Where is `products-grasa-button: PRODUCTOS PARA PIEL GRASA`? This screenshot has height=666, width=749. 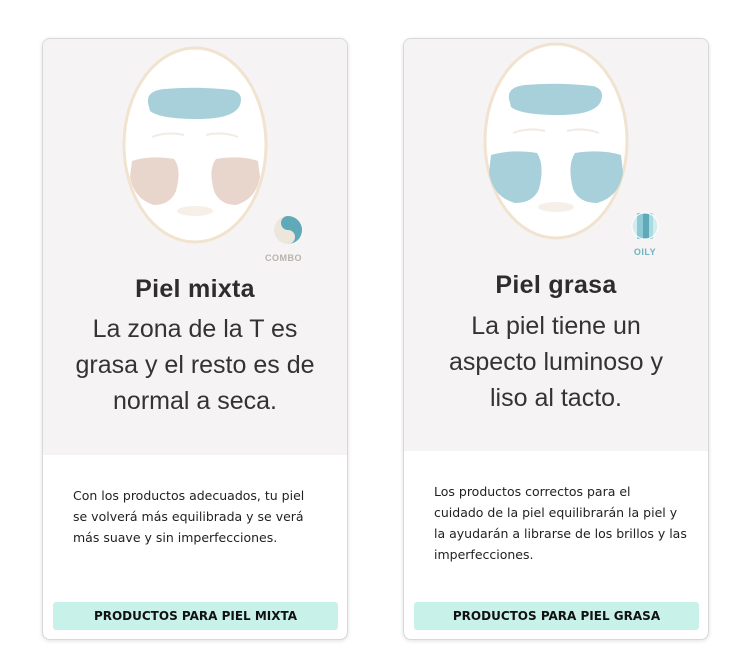 products-grasa-button: PRODUCTOS PARA PIEL GRASA is located at coordinates (556, 616).